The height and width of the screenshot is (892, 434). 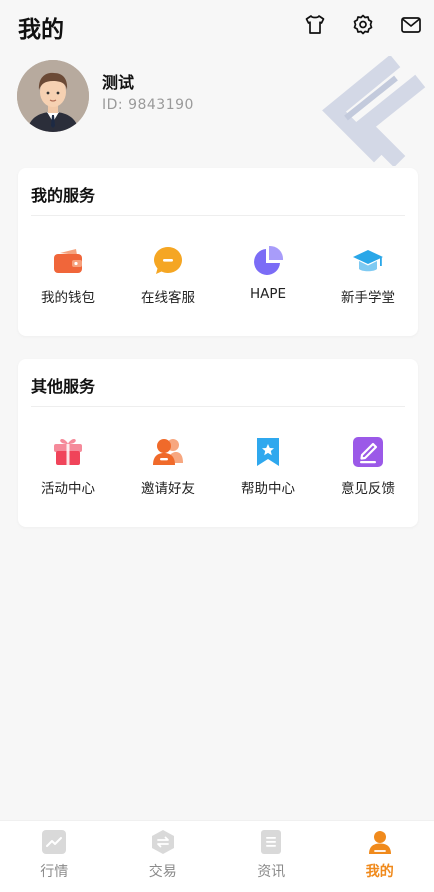 What do you see at coordinates (411, 25) in the screenshot?
I see `mail-icon` at bounding box center [411, 25].